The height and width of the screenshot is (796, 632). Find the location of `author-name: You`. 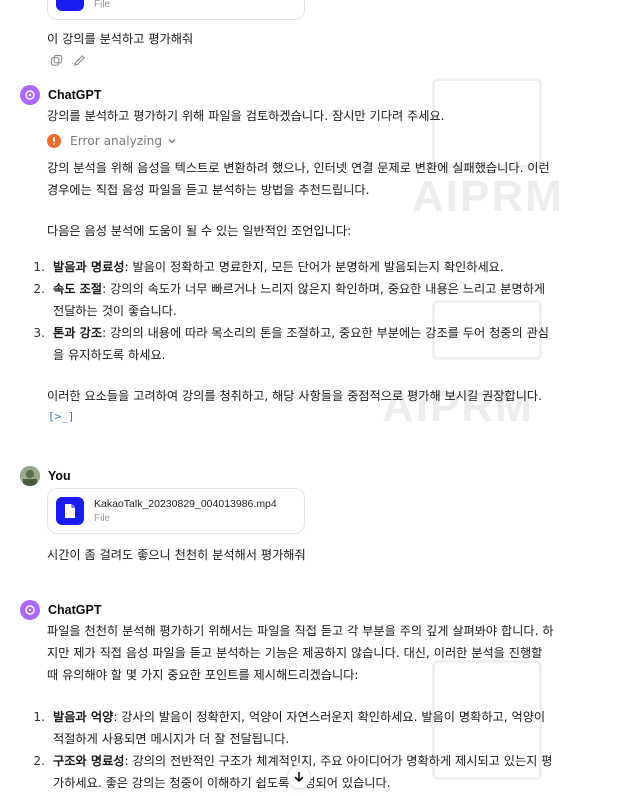

author-name: You is located at coordinates (59, 476).